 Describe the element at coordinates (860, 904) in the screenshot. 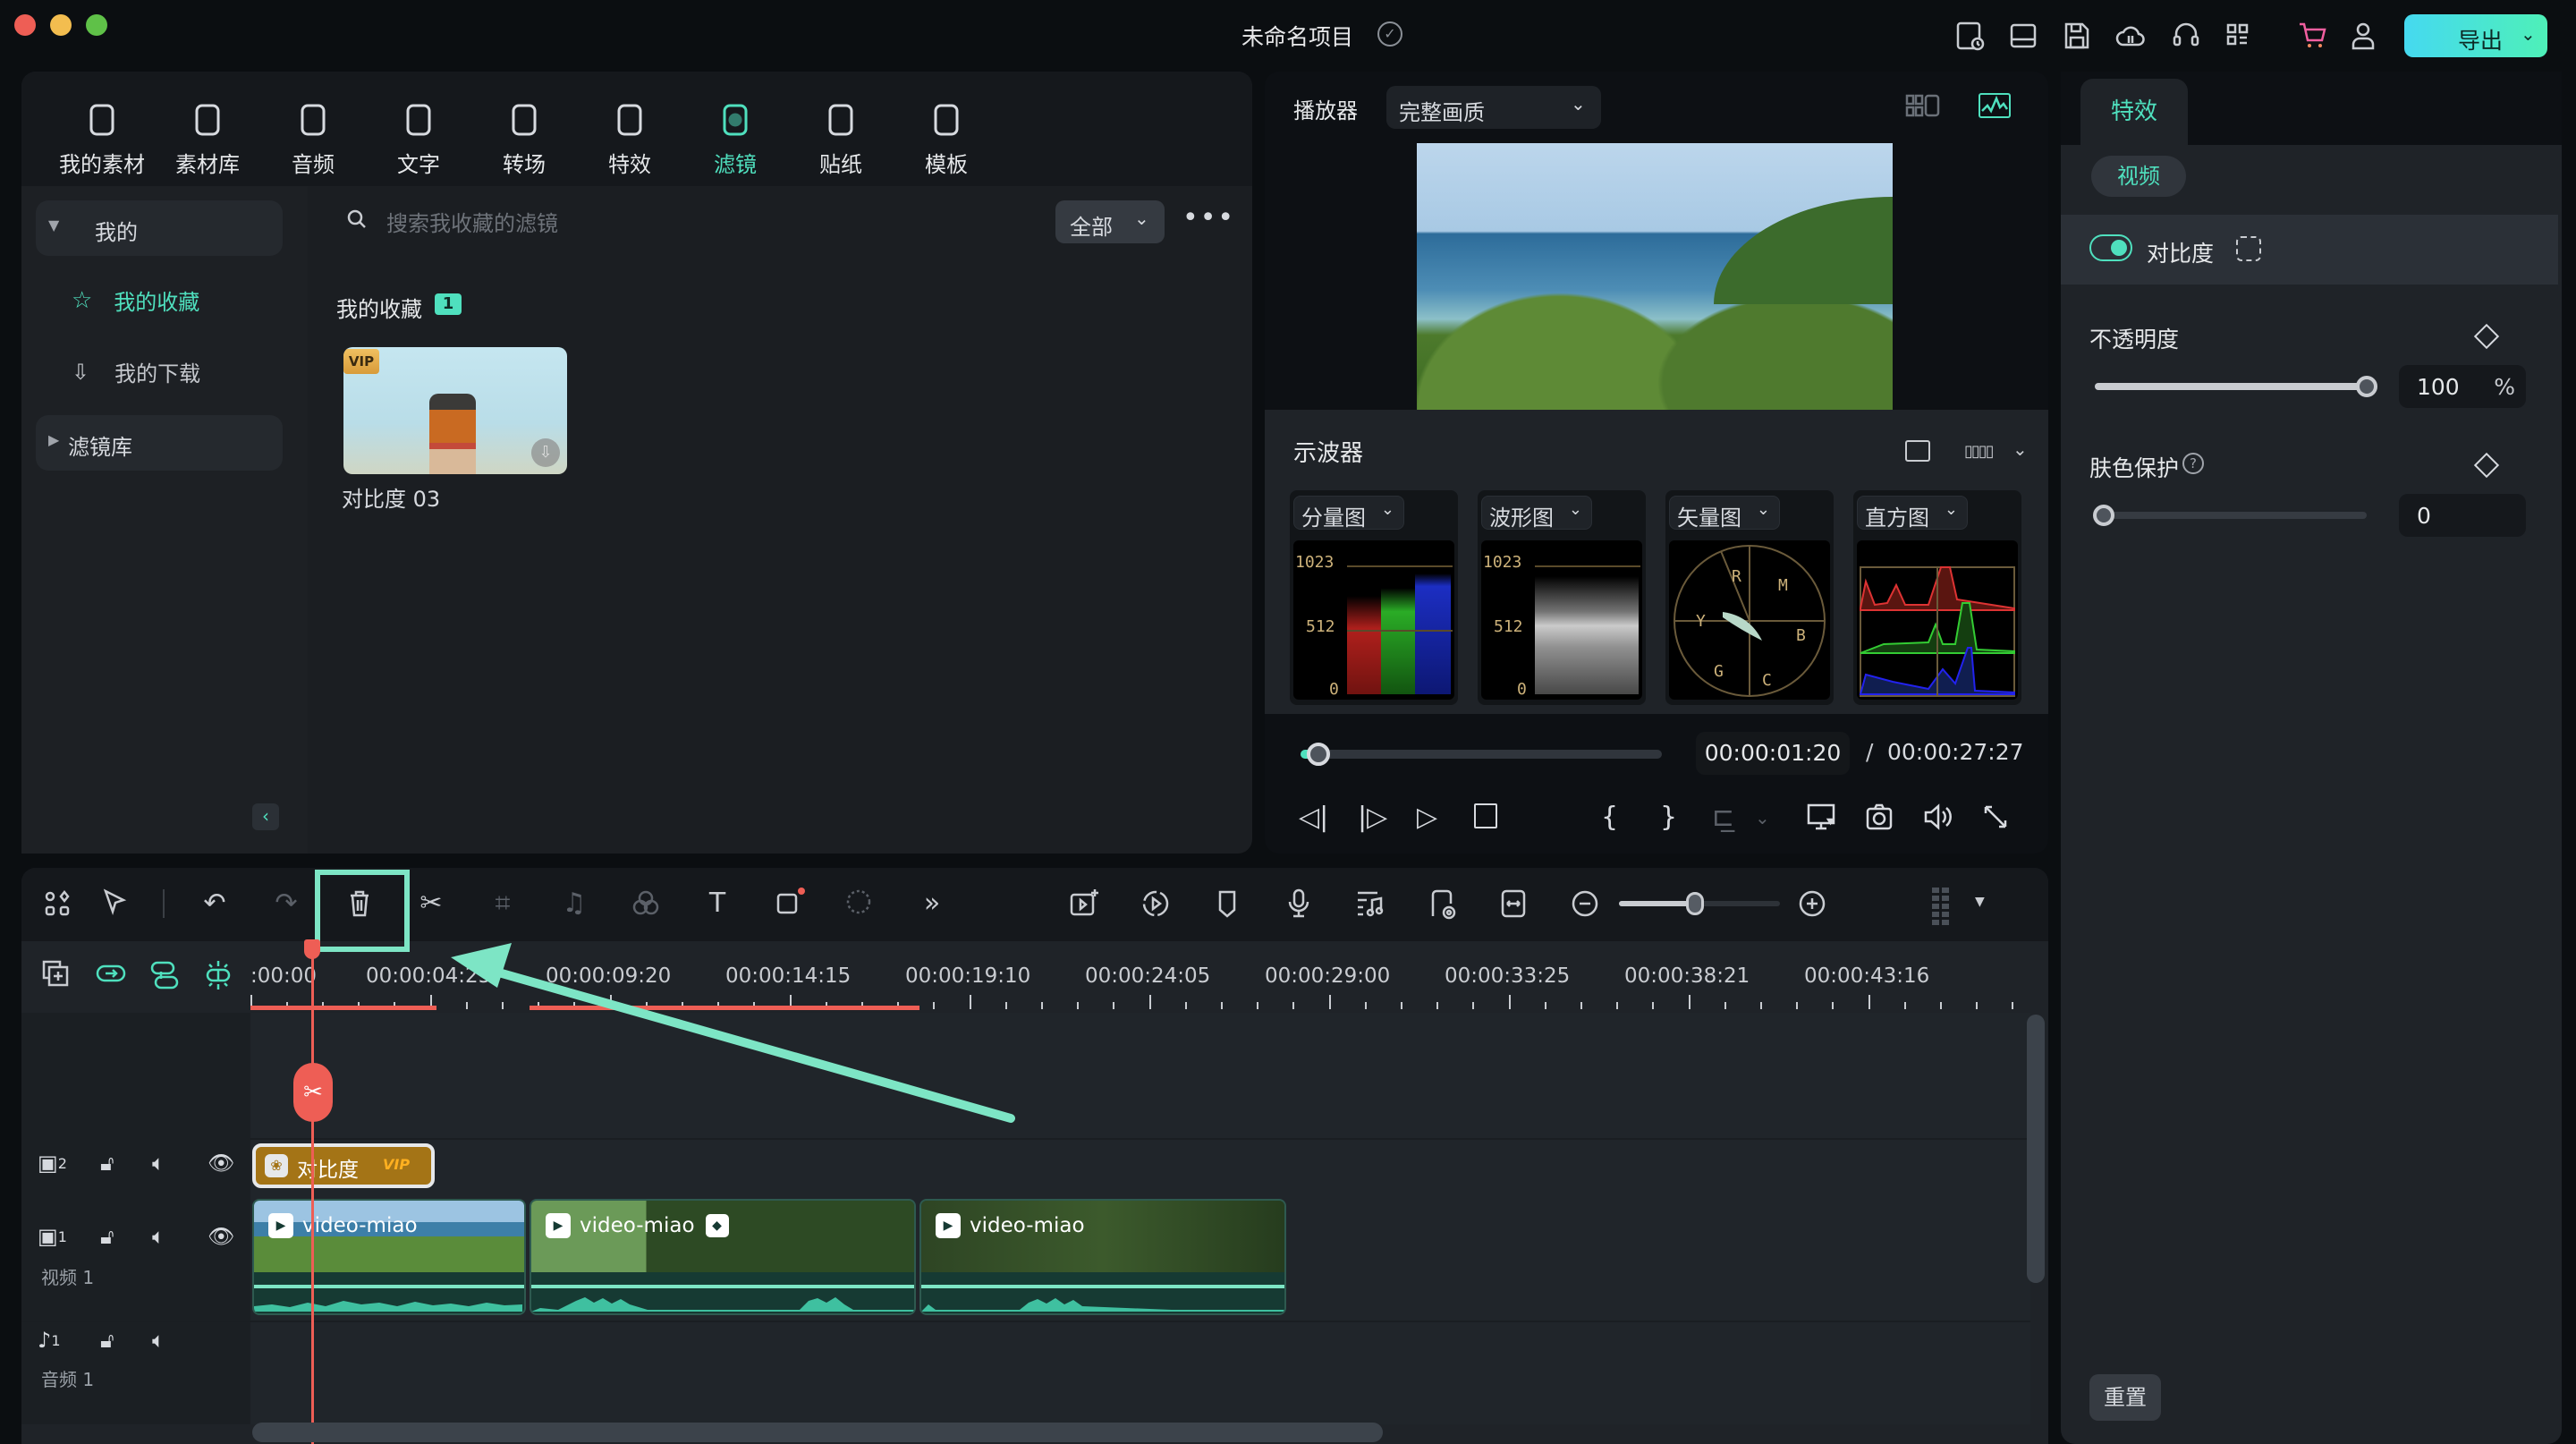

I see `mask-tool-icon` at that location.